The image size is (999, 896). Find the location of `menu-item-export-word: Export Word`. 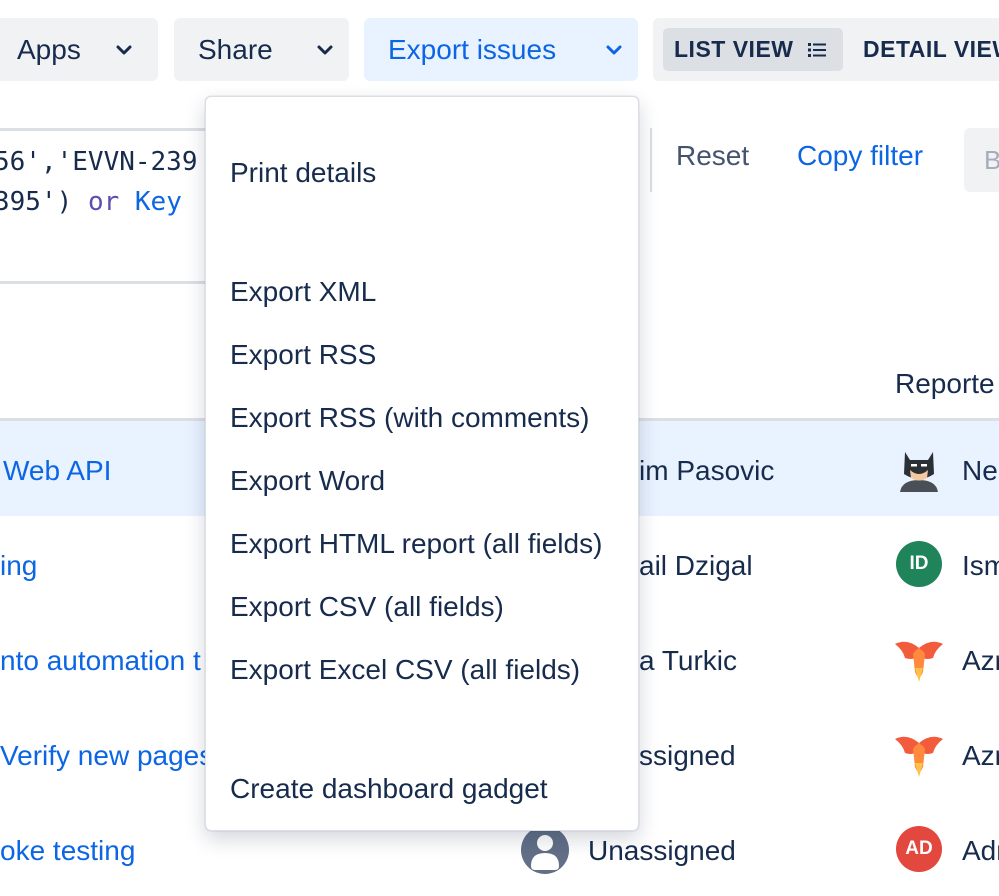

menu-item-export-word: Export Word is located at coordinates (307, 481).